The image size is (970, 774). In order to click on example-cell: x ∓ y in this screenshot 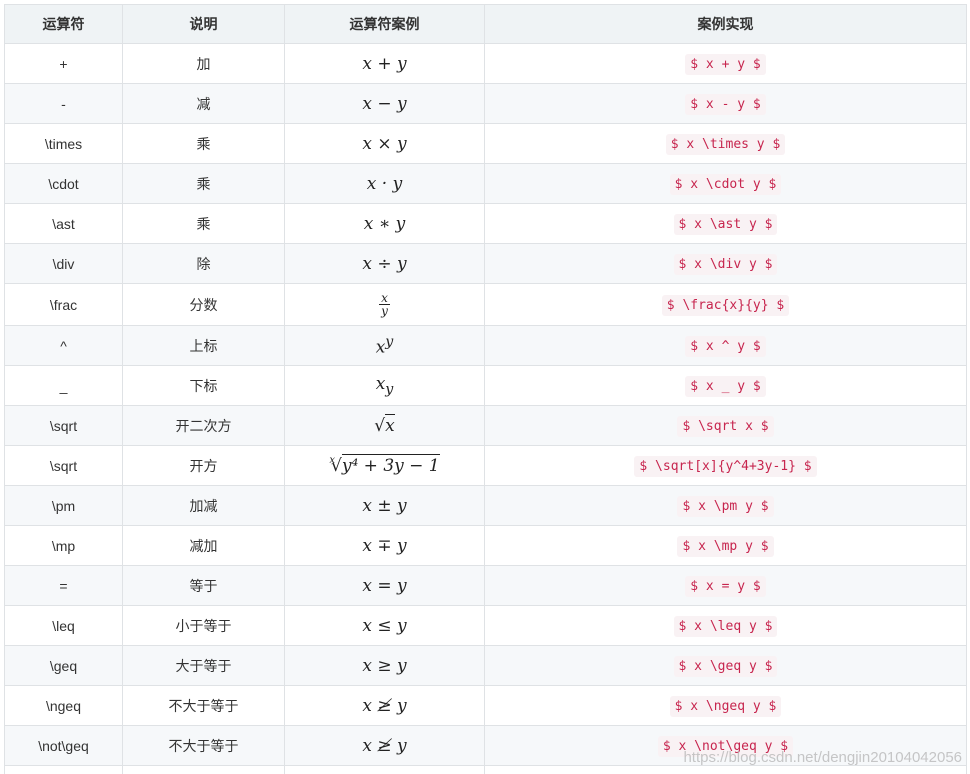, I will do `click(384, 545)`.